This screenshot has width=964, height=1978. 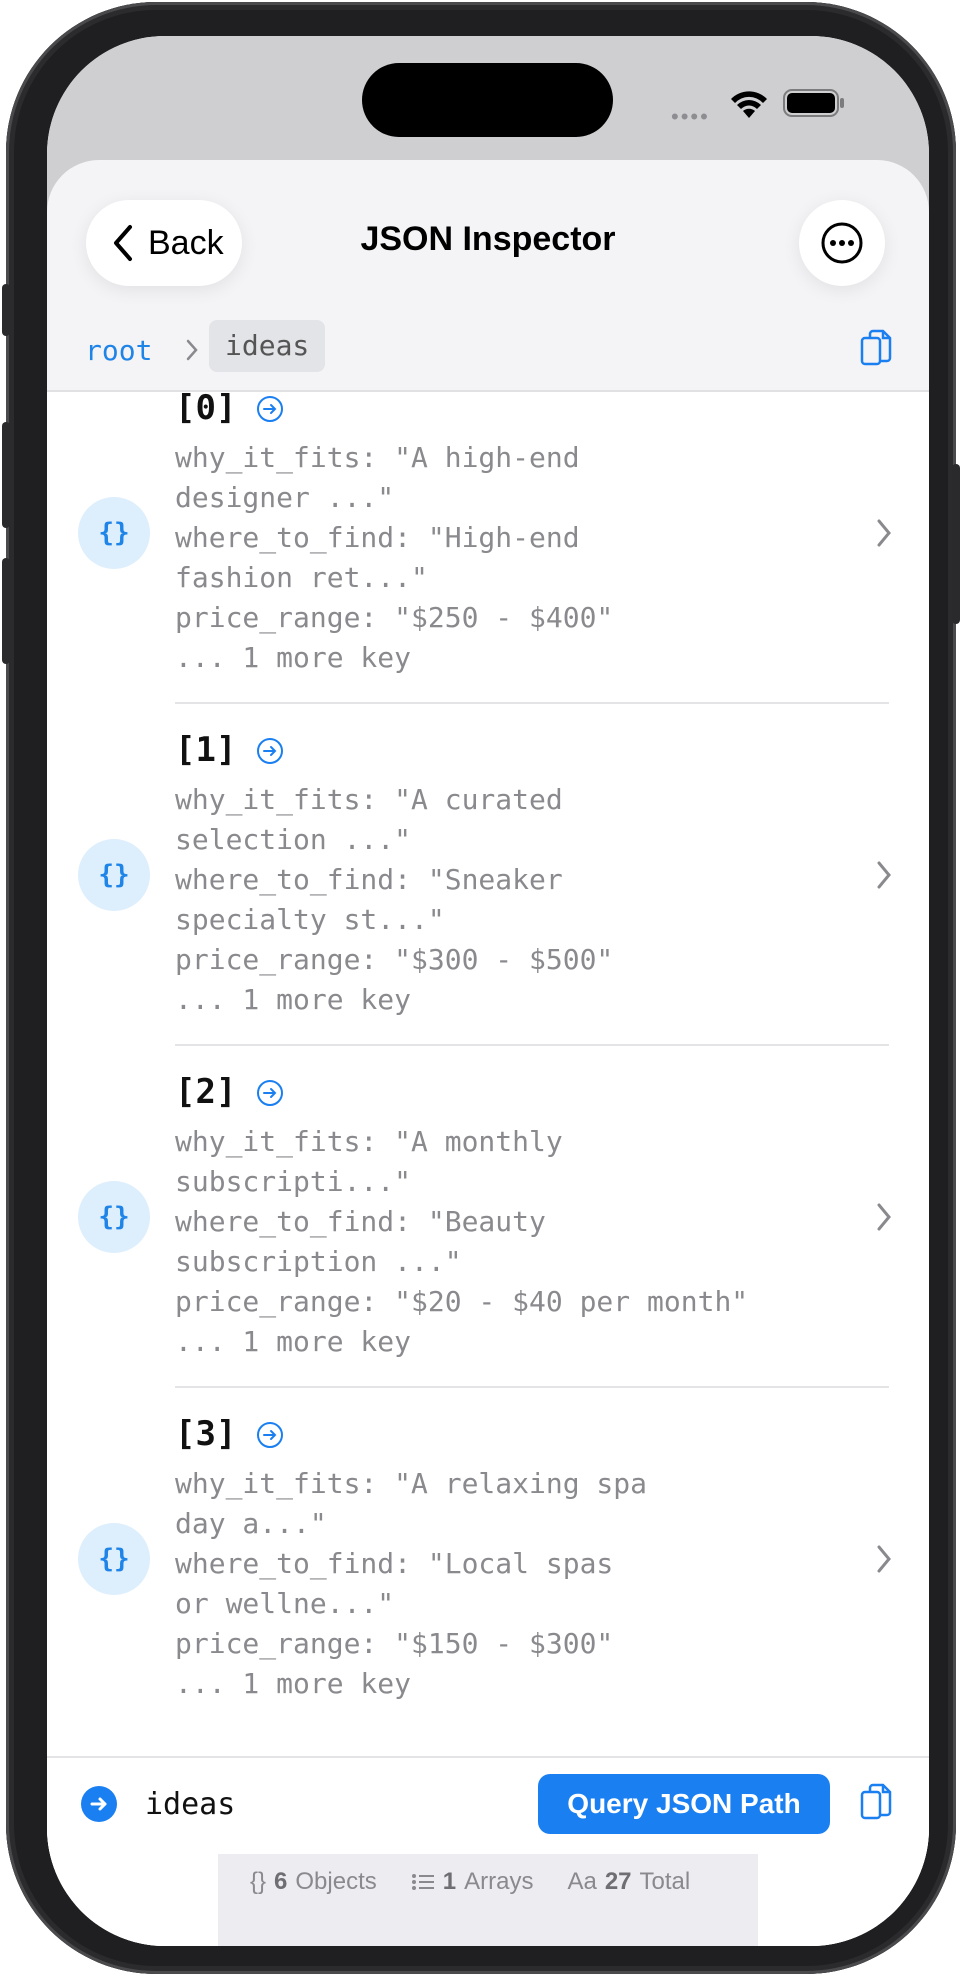 I want to click on more-button, so click(x=842, y=243).